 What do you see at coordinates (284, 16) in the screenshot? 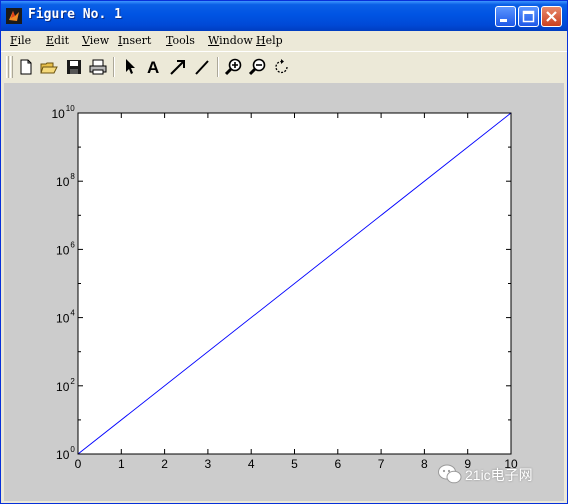
I see `title-bar: Figure No. 1` at bounding box center [284, 16].